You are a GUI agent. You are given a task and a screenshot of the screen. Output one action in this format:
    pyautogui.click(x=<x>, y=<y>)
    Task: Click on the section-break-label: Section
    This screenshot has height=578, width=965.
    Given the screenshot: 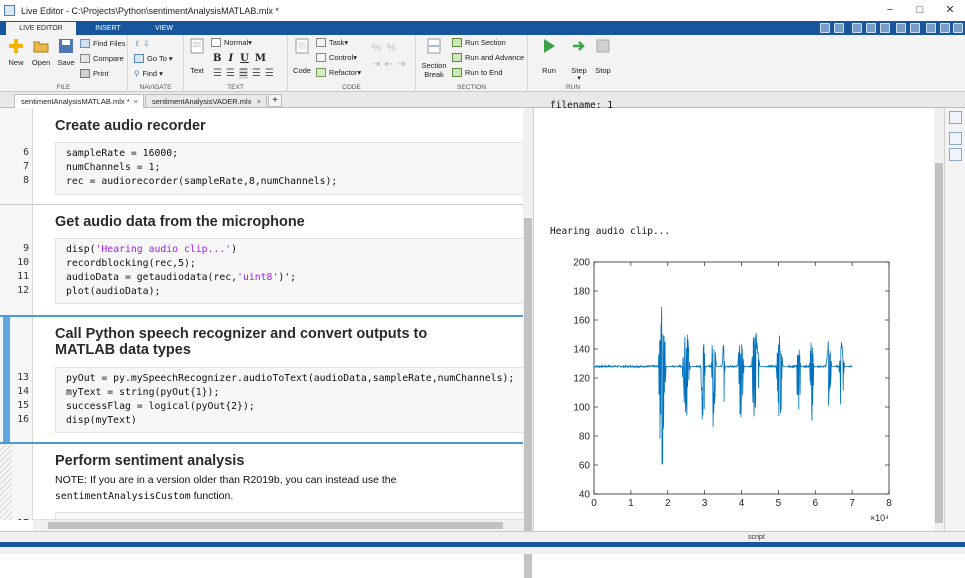 What is the action you would take?
    pyautogui.click(x=434, y=65)
    